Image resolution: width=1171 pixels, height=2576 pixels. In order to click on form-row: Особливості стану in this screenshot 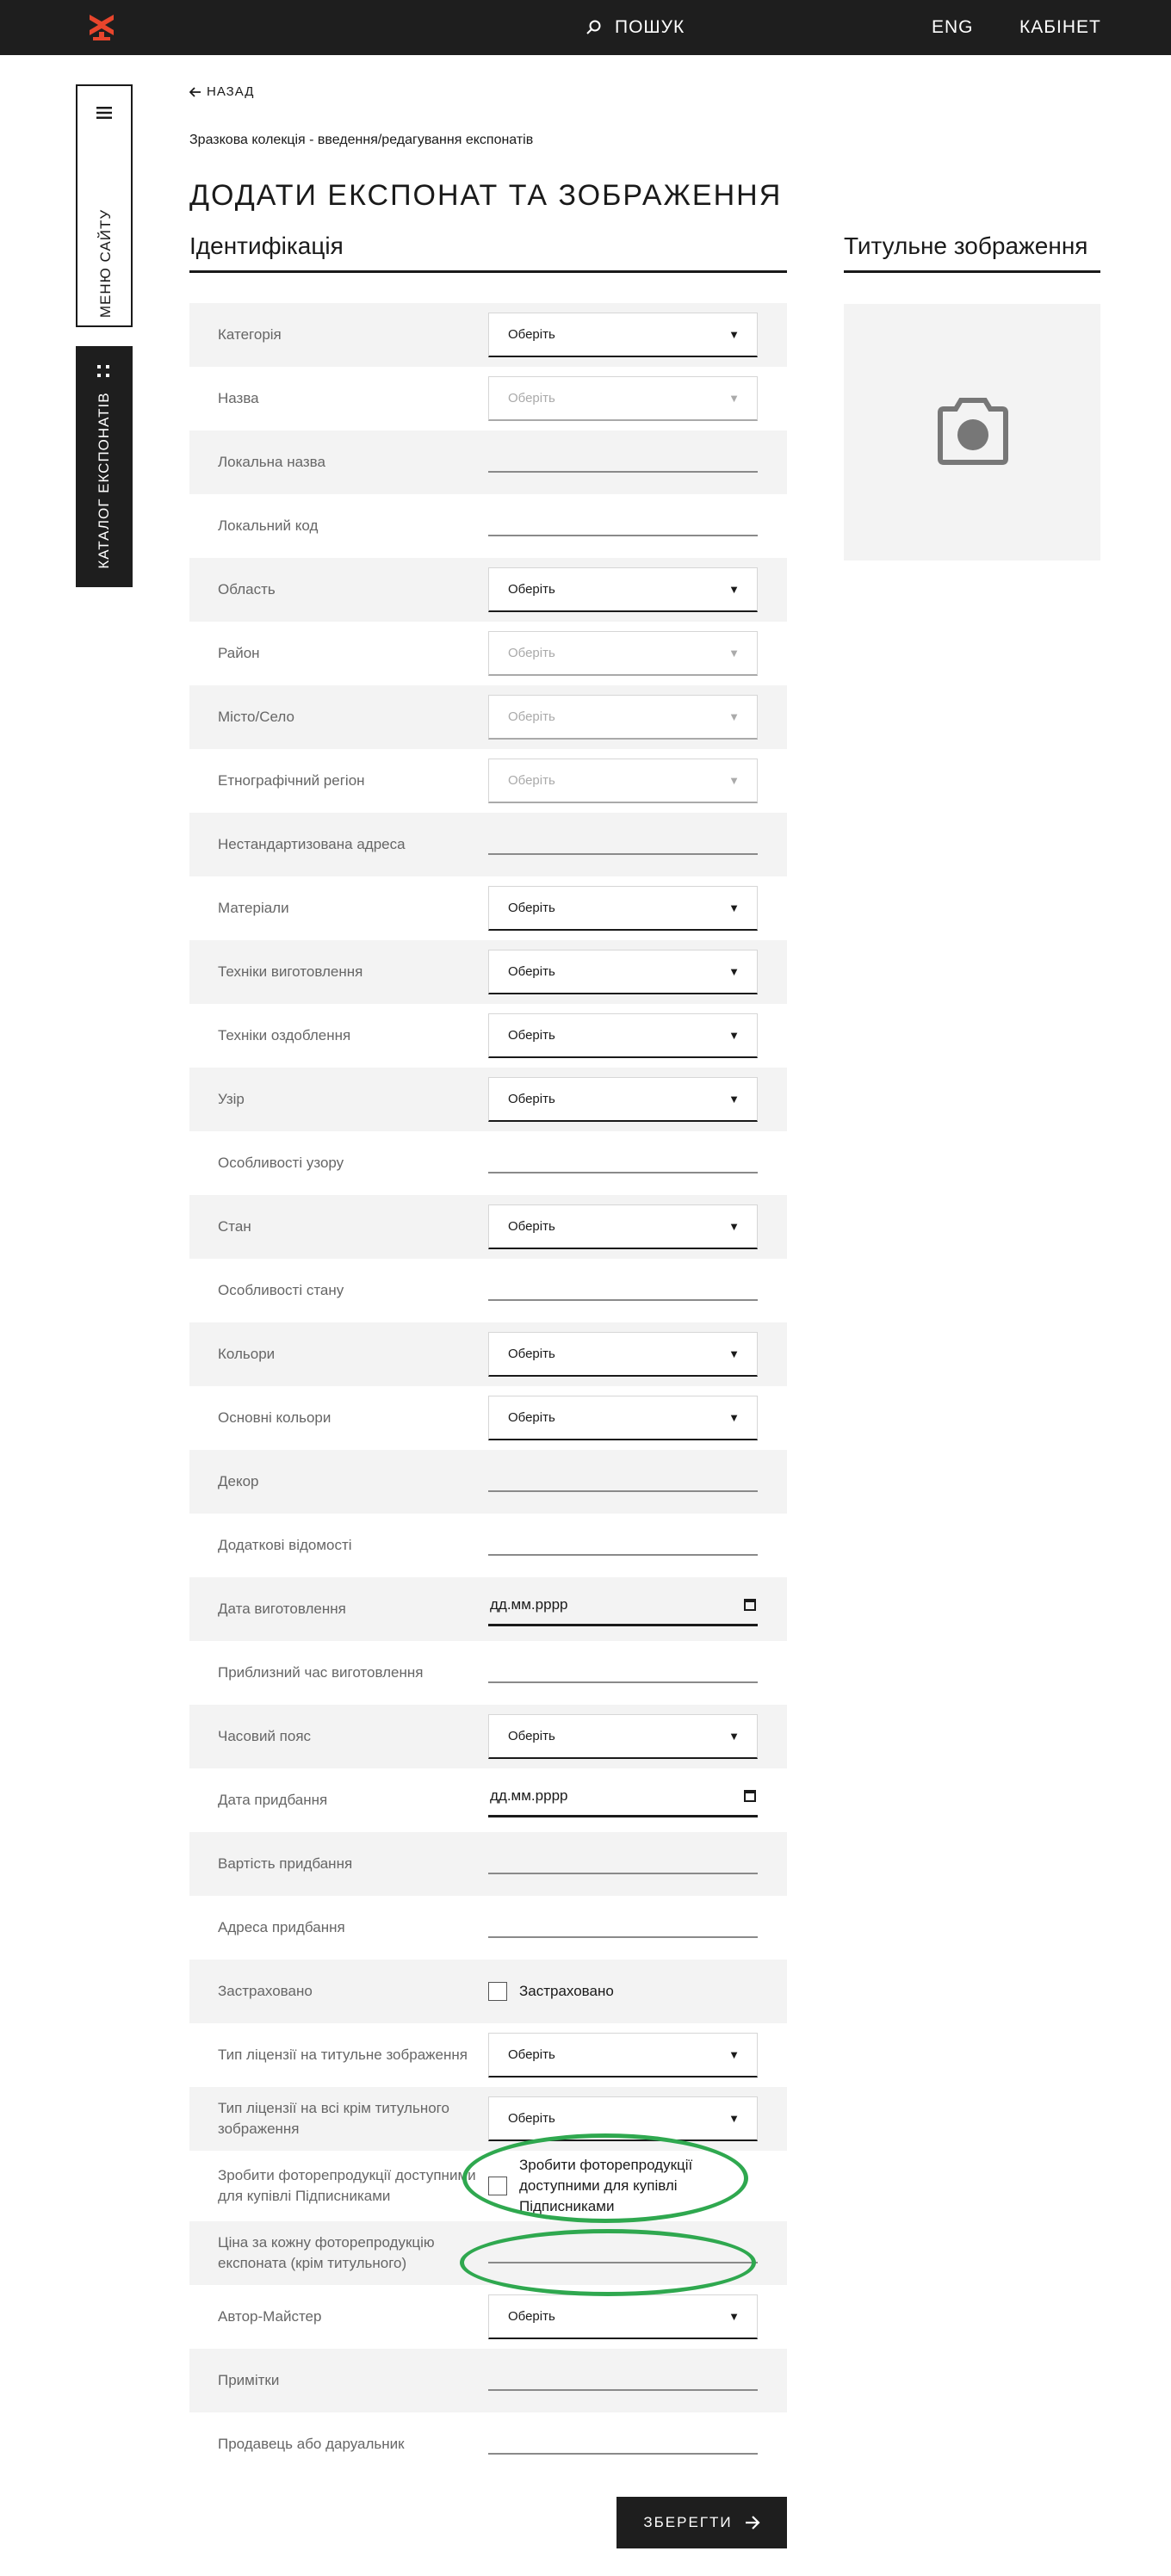, I will do `click(488, 1290)`.